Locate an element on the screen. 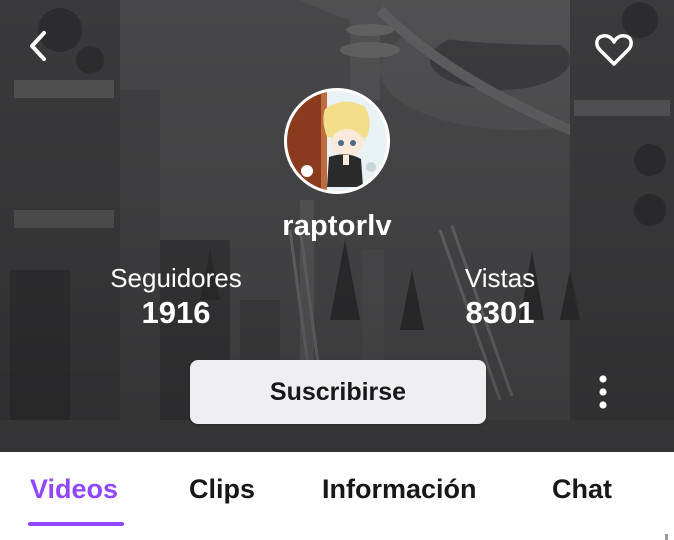 Image resolution: width=674 pixels, height=540 pixels. followers-stat: Seguidores 1916 is located at coordinates (176, 297).